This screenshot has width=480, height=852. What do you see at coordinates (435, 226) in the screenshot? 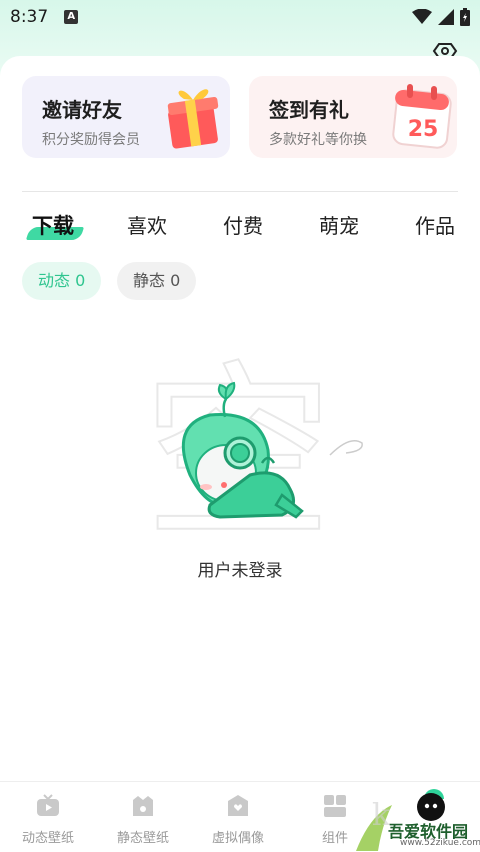
I see `tab-works: 作品` at bounding box center [435, 226].